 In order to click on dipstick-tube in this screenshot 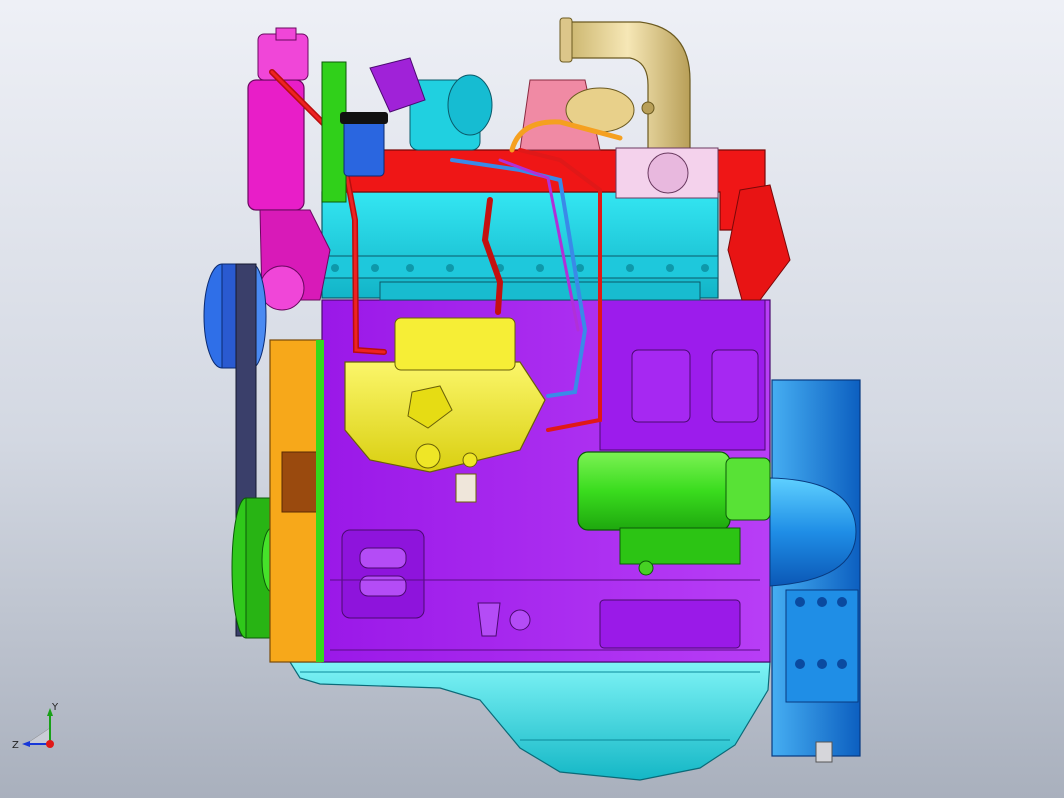, I will do `click(334, 132)`.